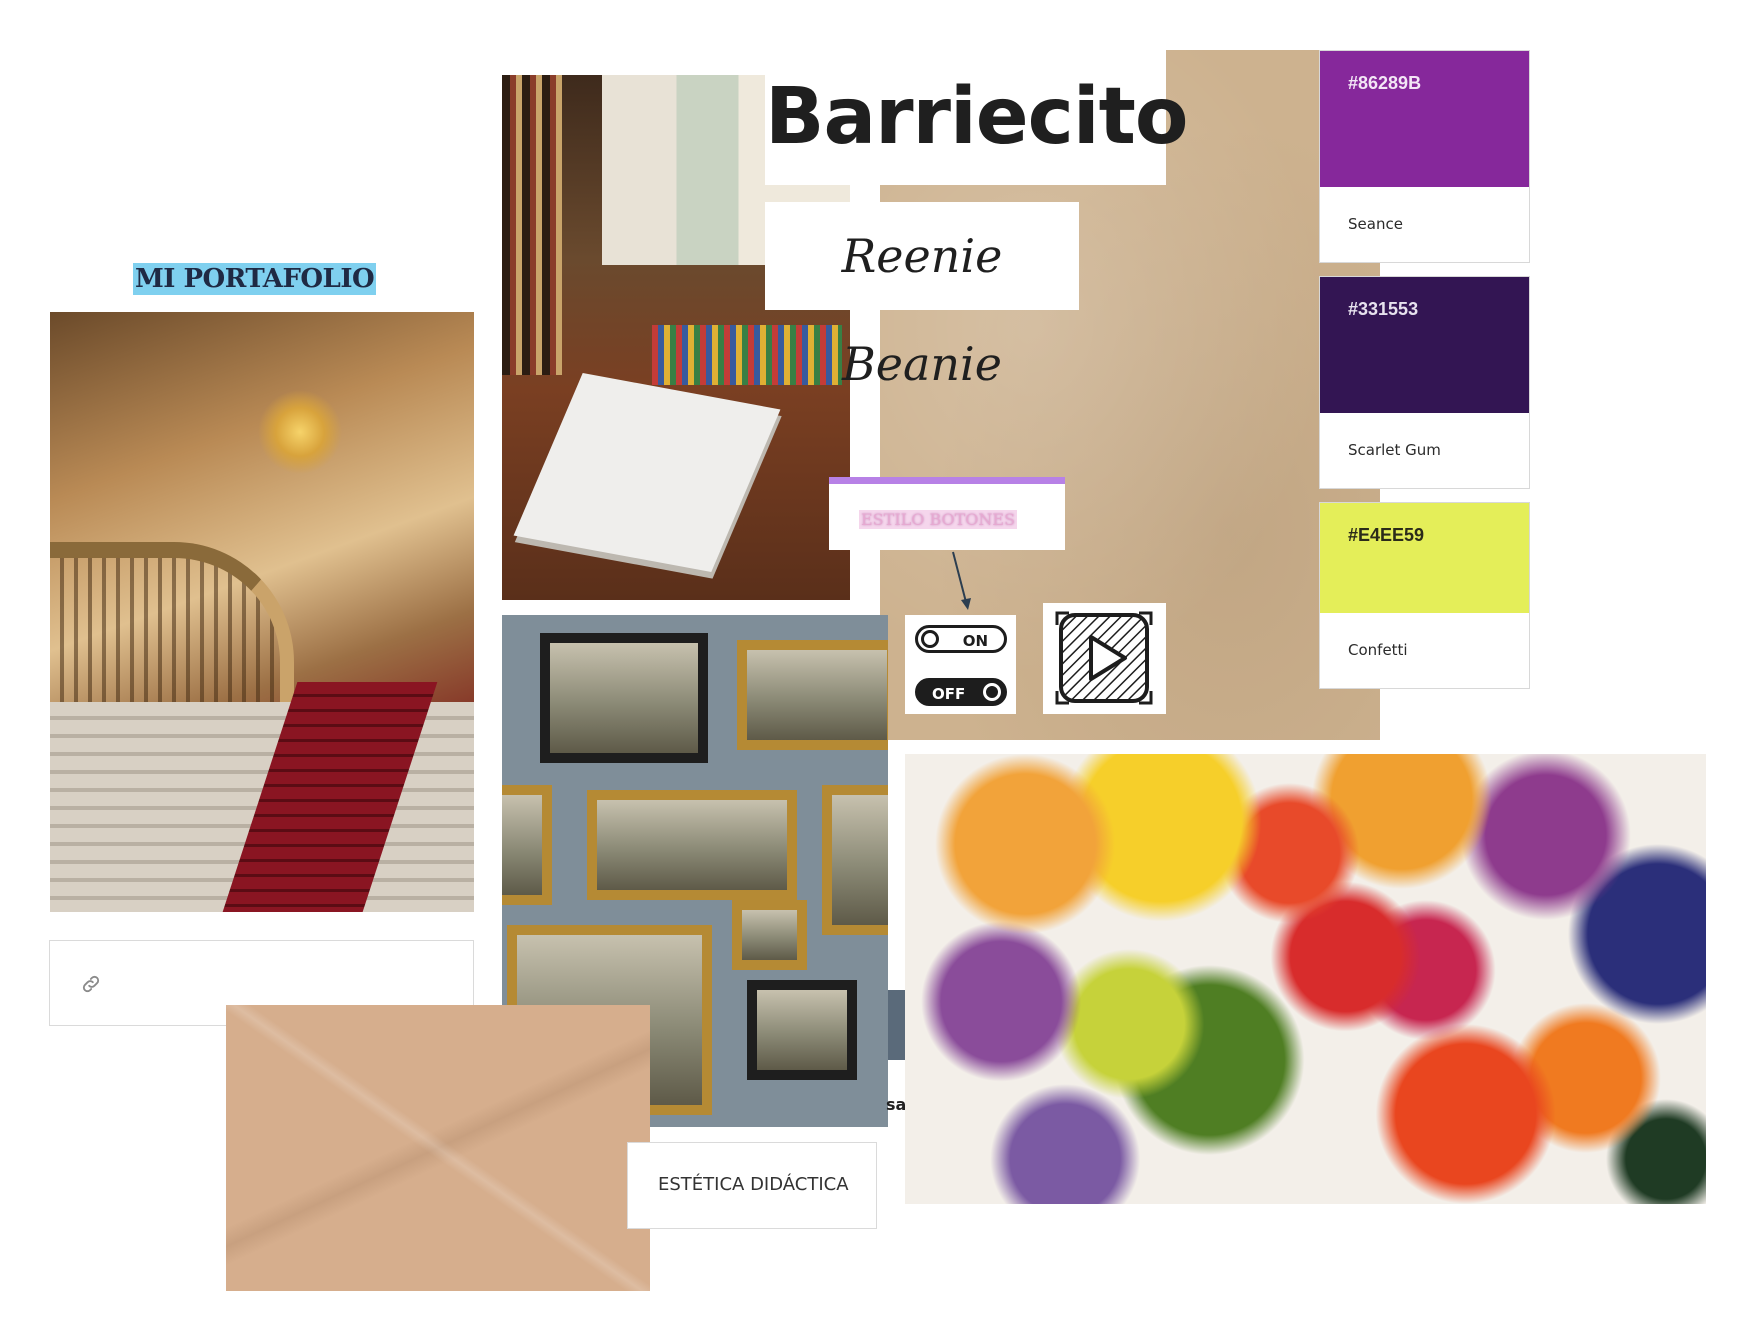 Image resolution: width=1746 pixels, height=1334 pixels. I want to click on toggle-on-label: ON, so click(975, 641).